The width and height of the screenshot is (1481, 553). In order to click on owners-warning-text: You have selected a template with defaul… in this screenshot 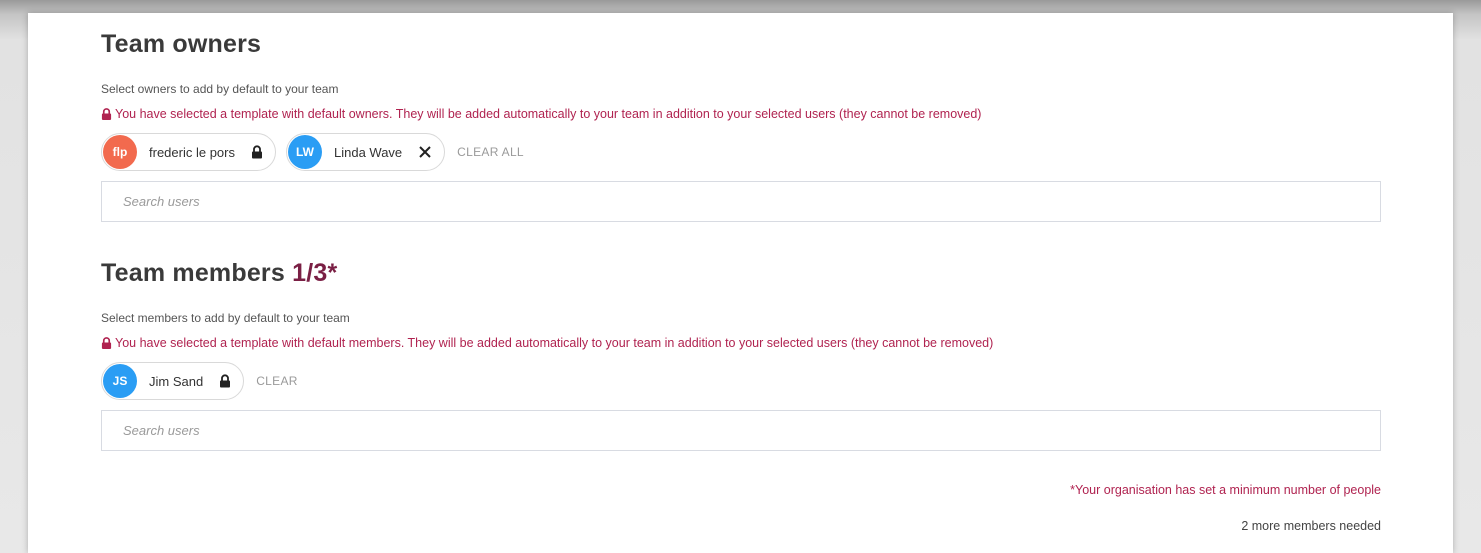, I will do `click(548, 114)`.